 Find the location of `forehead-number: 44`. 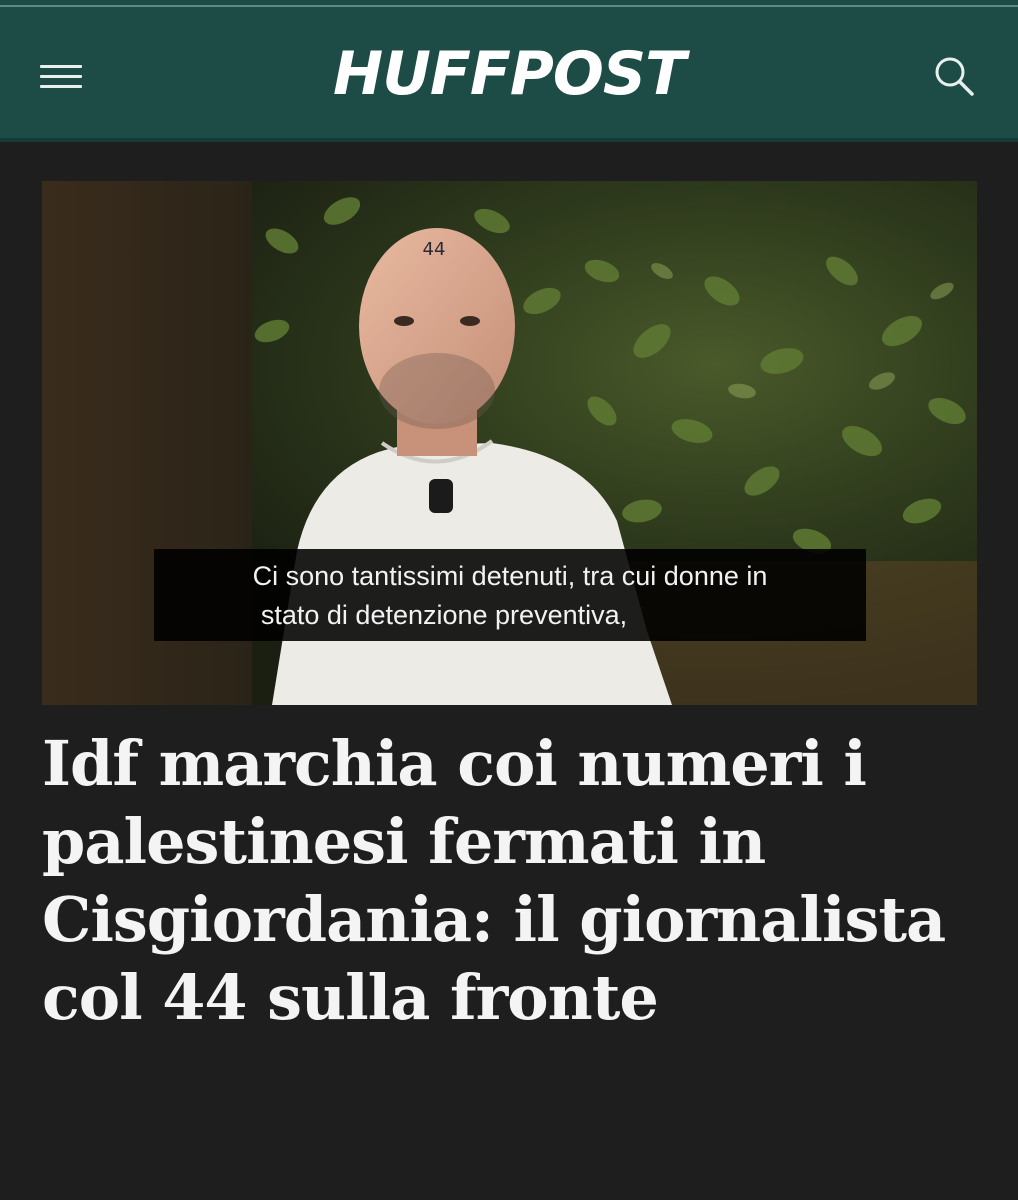

forehead-number: 44 is located at coordinates (434, 249).